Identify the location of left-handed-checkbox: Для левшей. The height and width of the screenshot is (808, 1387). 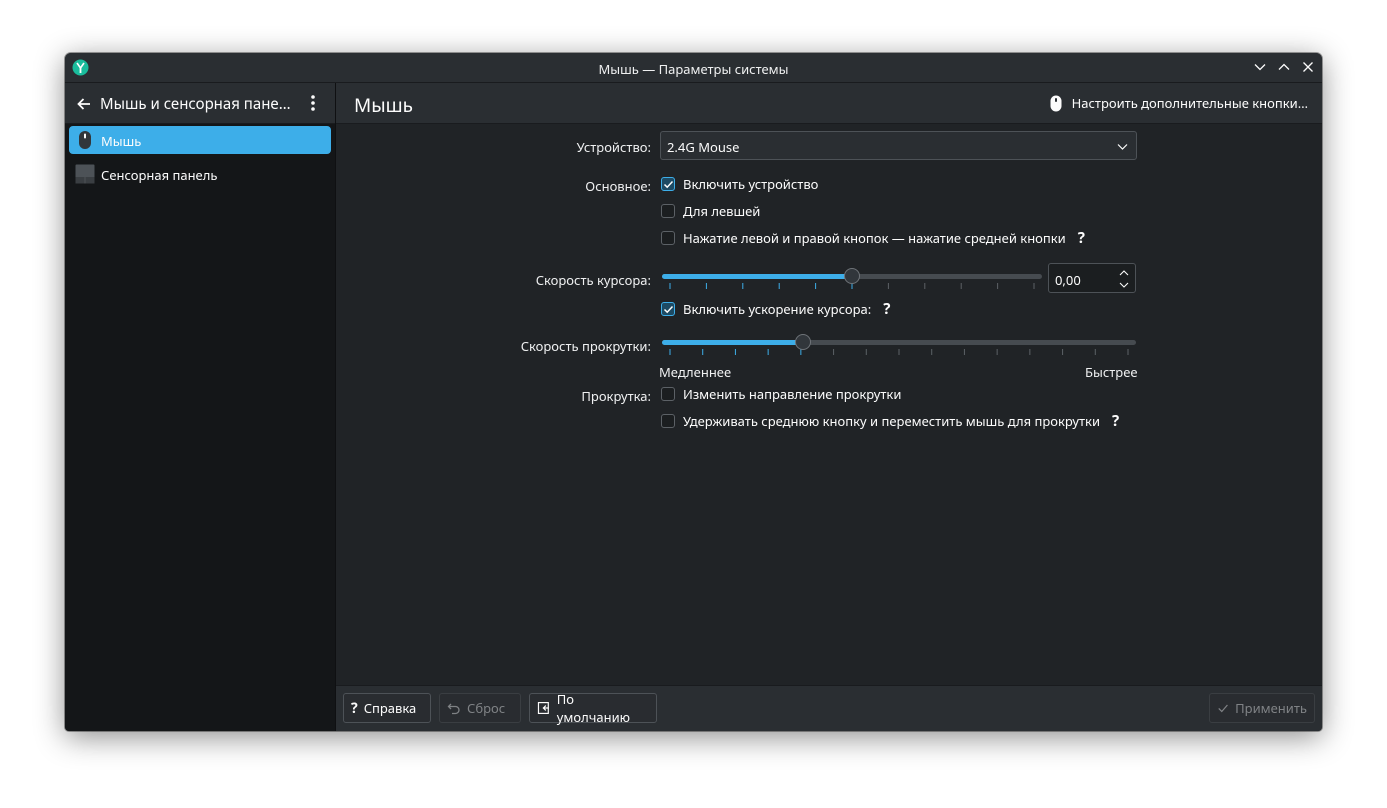
(710, 211).